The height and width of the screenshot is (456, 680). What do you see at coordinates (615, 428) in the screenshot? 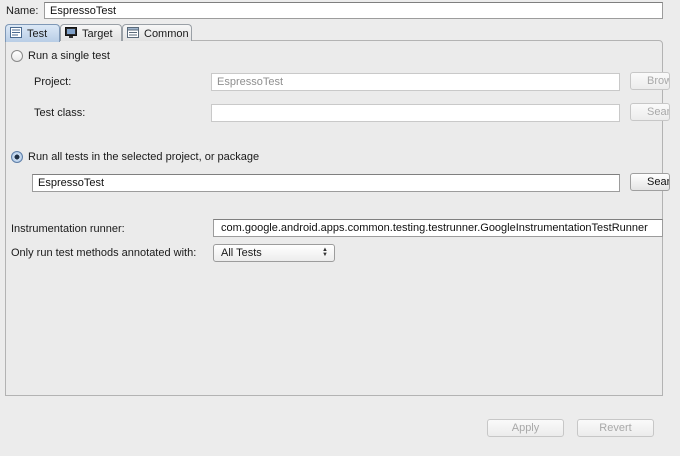
I see `revert-button: Revert` at bounding box center [615, 428].